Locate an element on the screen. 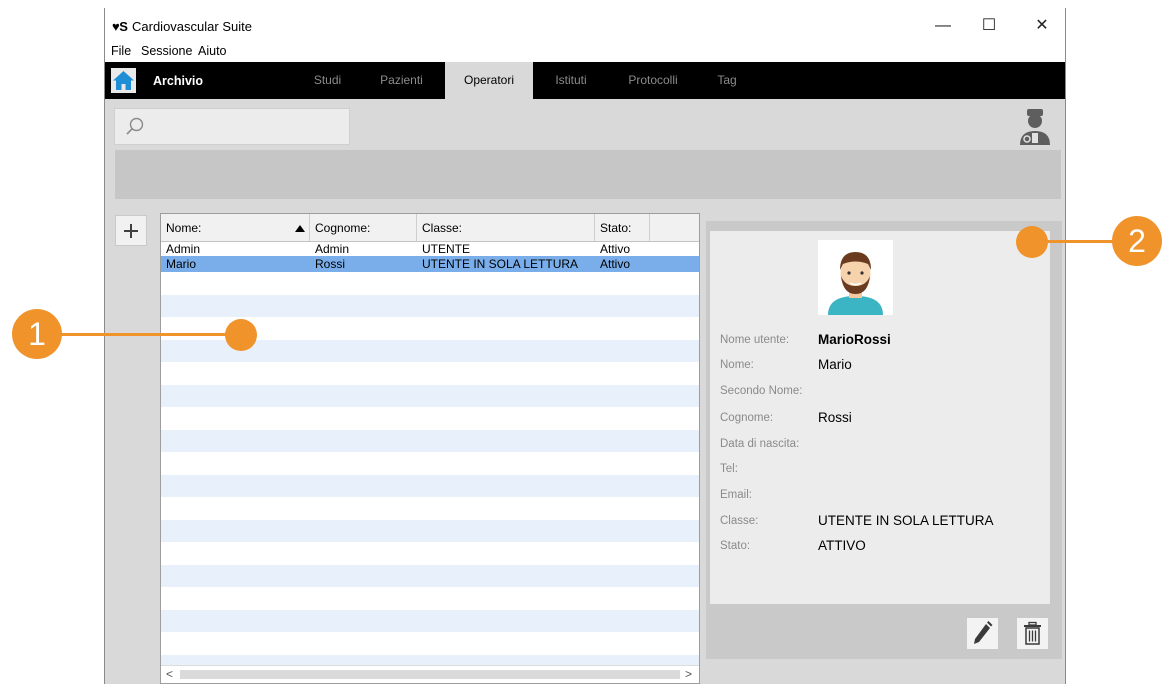 The image size is (1166, 684). horizontal-scrollbar: < > is located at coordinates (430, 674).